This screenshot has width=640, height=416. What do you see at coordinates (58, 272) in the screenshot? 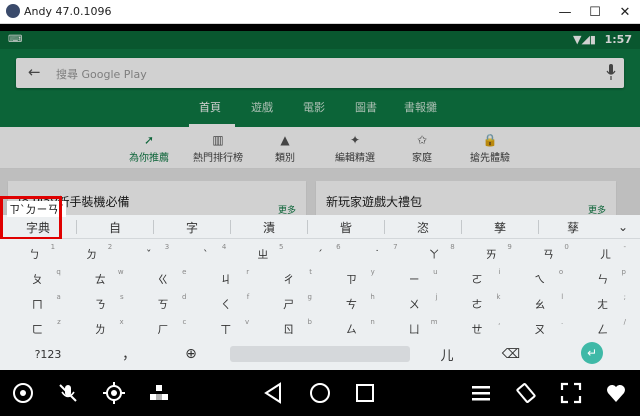
I see `key-hint: q` at bounding box center [58, 272].